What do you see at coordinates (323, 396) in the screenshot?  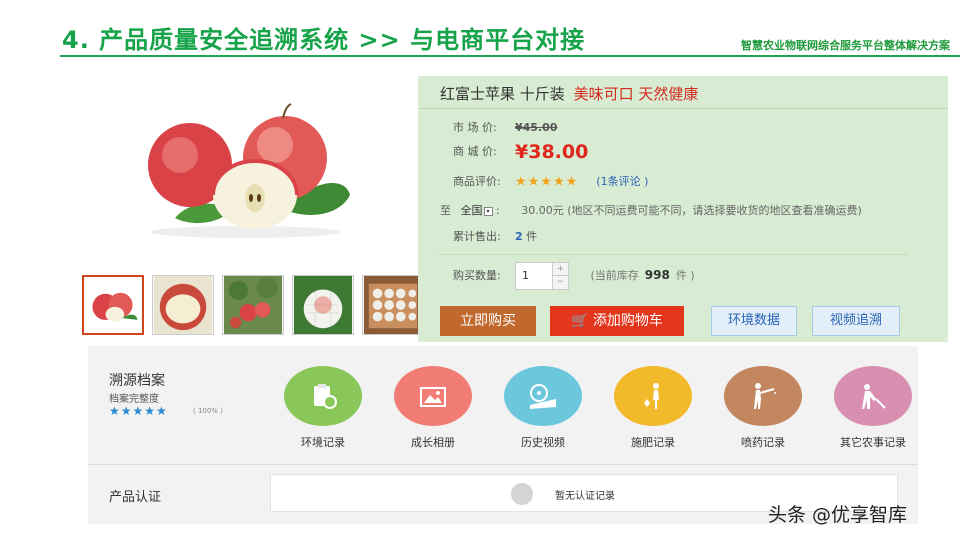 I see `clipboard-icon` at bounding box center [323, 396].